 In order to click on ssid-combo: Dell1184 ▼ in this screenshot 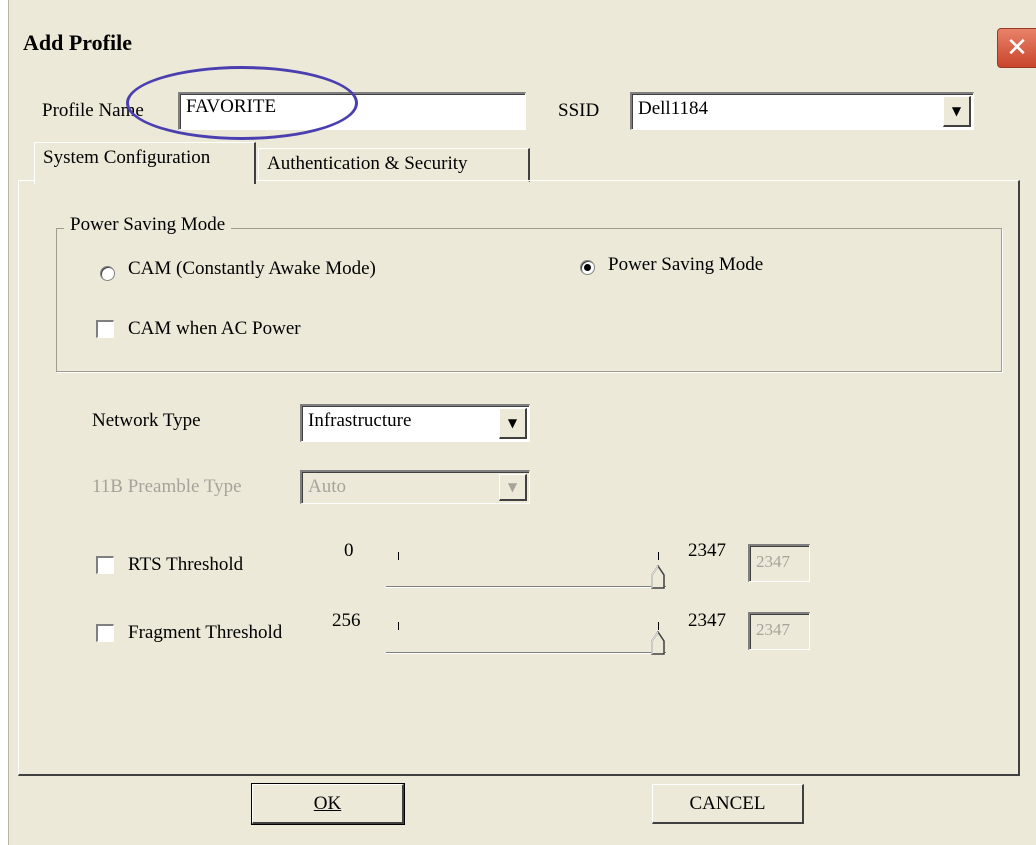, I will do `click(802, 111)`.